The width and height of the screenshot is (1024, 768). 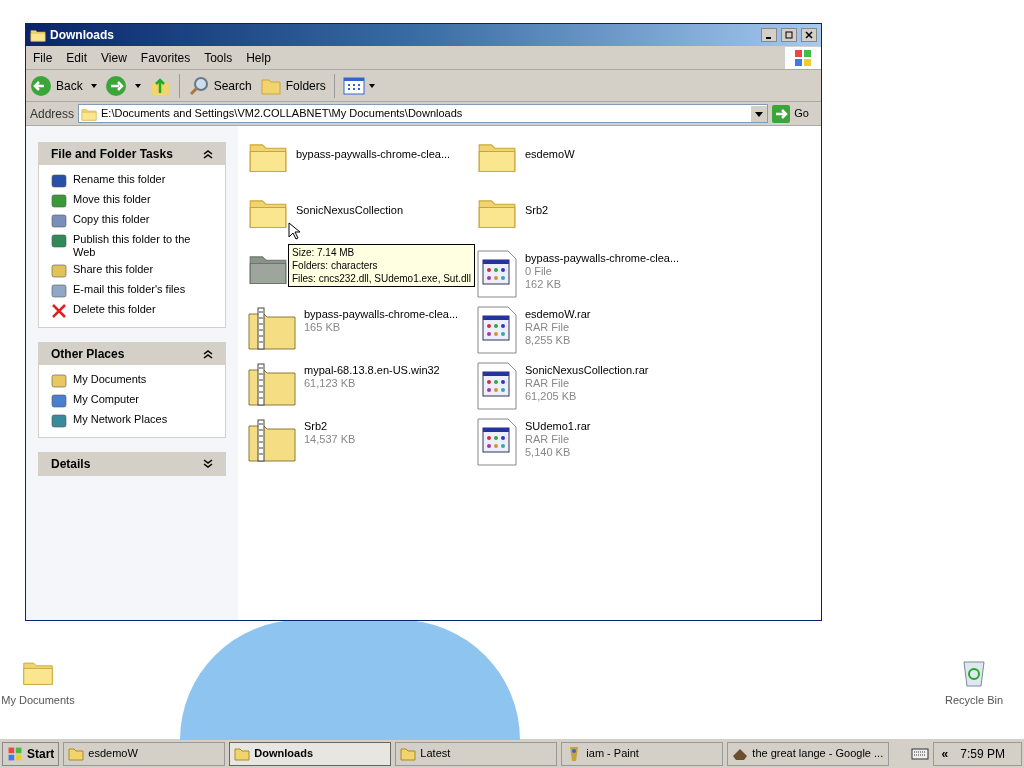 What do you see at coordinates (789, 35) in the screenshot?
I see `maximize-icon` at bounding box center [789, 35].